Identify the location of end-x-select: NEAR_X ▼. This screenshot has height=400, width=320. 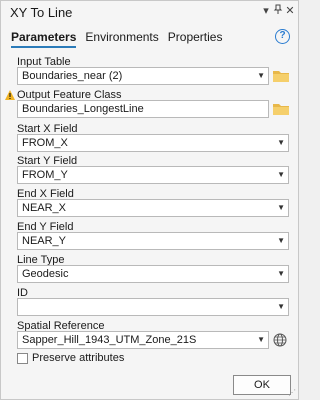
(153, 208).